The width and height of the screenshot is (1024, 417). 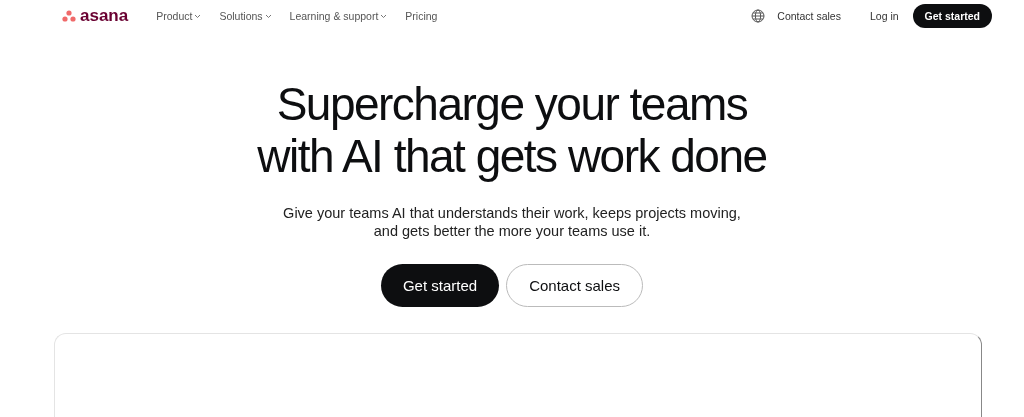 I want to click on log-in-link: Log in, so click(x=884, y=16).